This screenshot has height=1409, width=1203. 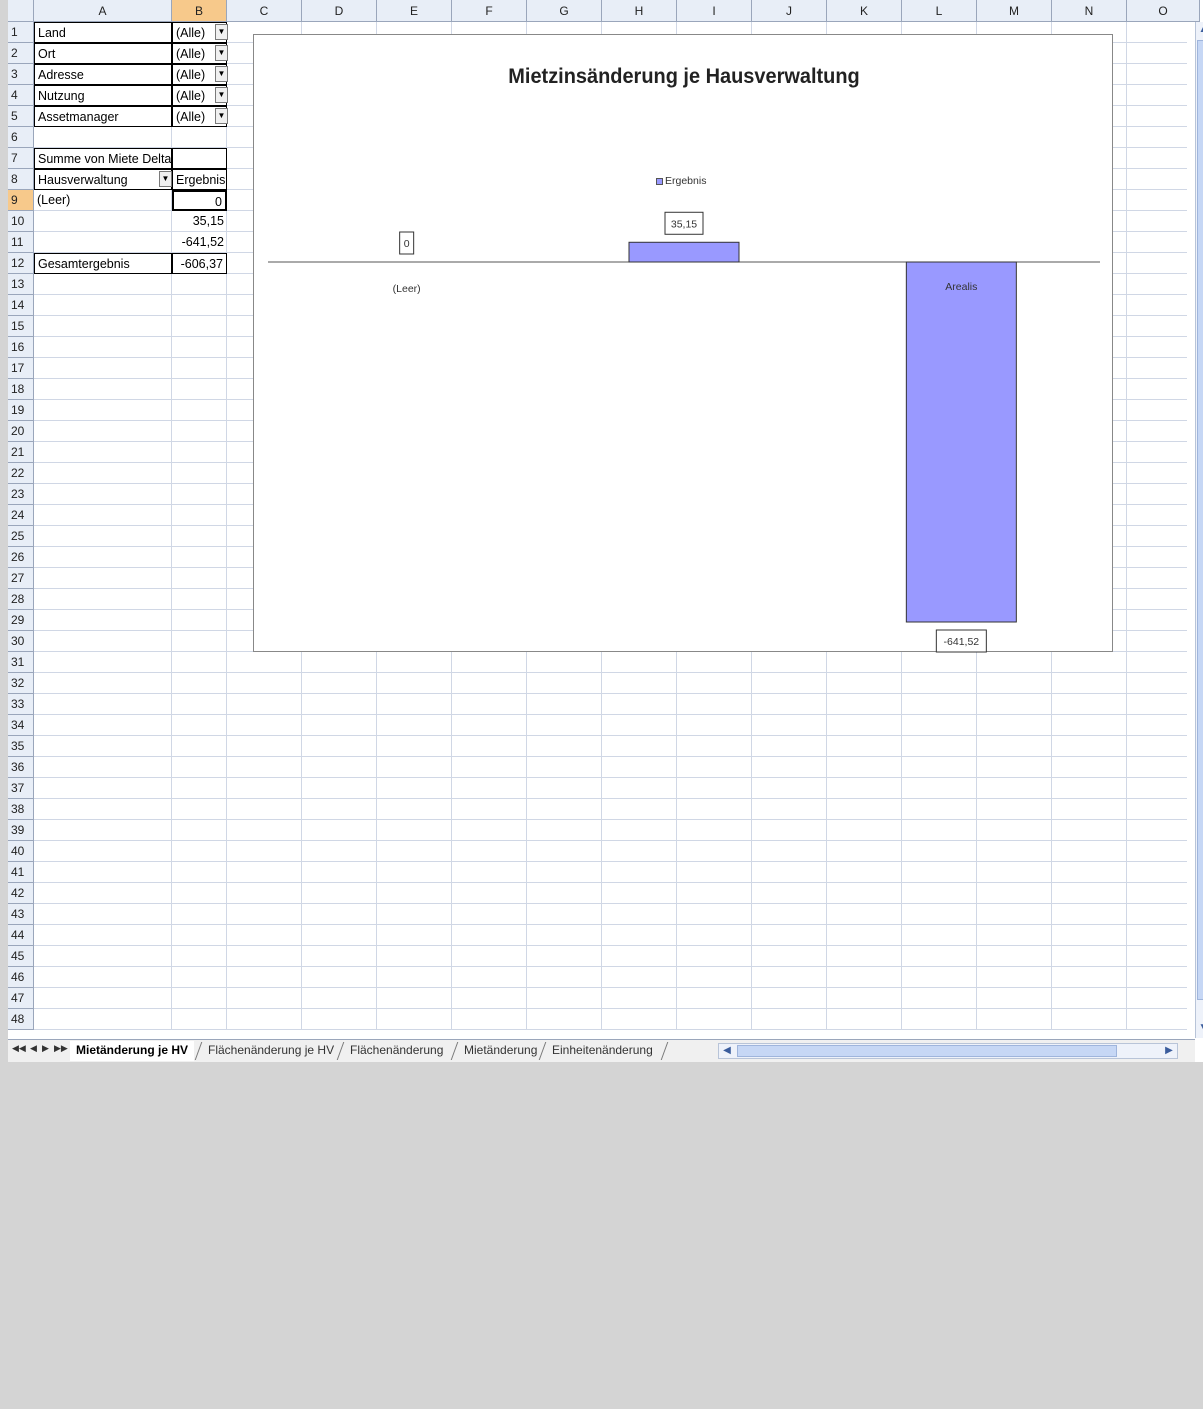 I want to click on row-header: 45, so click(x=21, y=956).